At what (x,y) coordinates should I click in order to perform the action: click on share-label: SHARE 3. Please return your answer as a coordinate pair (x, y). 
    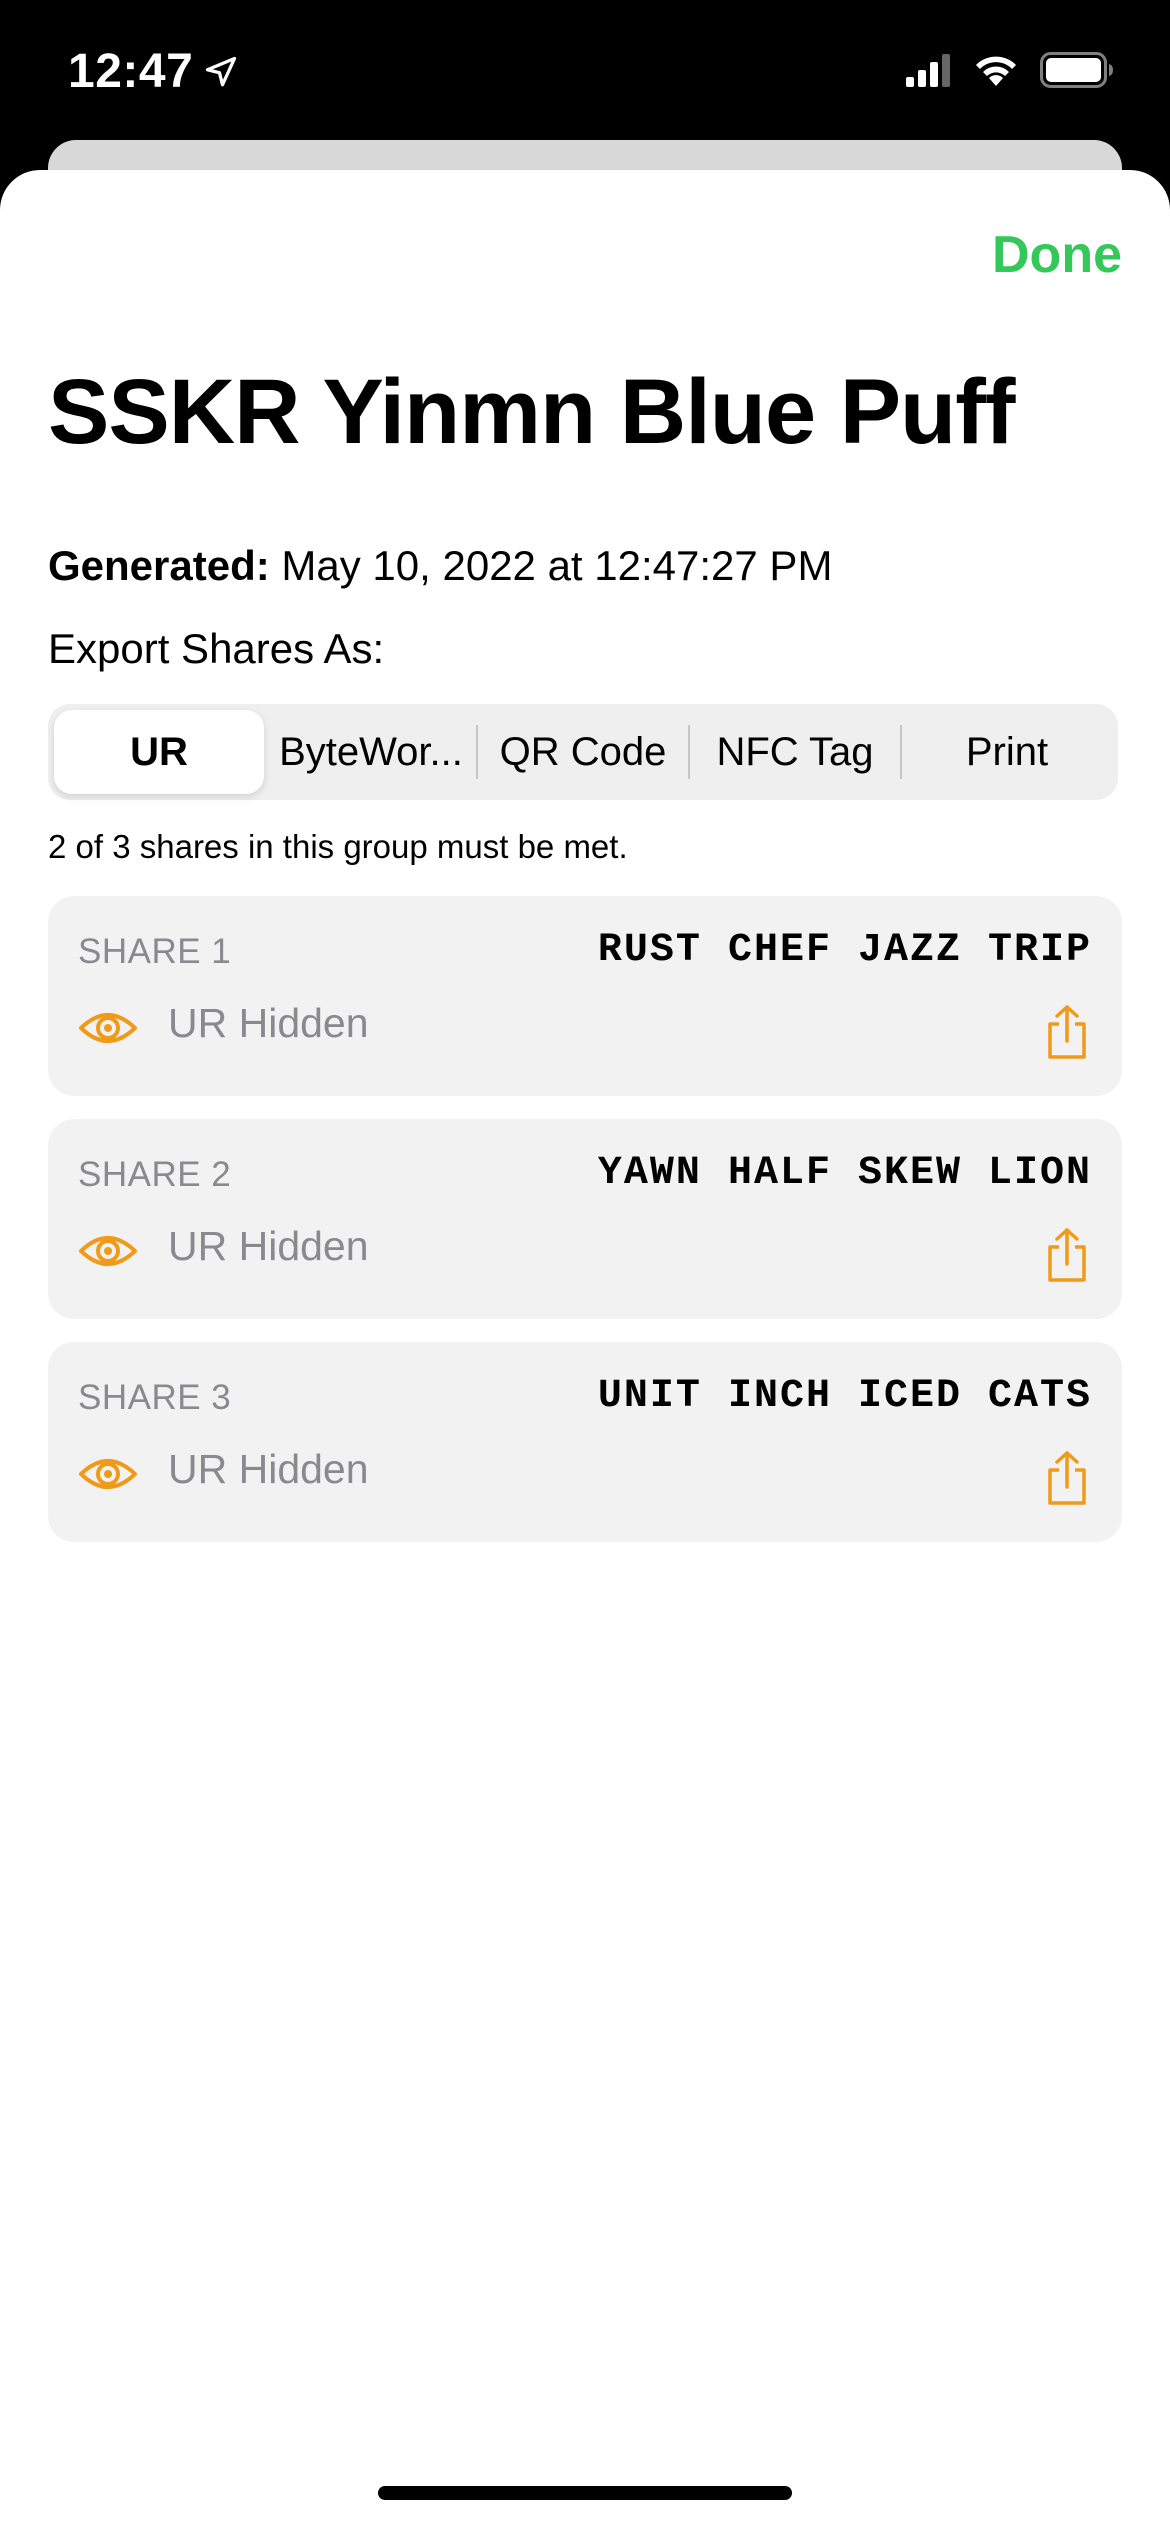
    Looking at the image, I should click on (155, 1397).